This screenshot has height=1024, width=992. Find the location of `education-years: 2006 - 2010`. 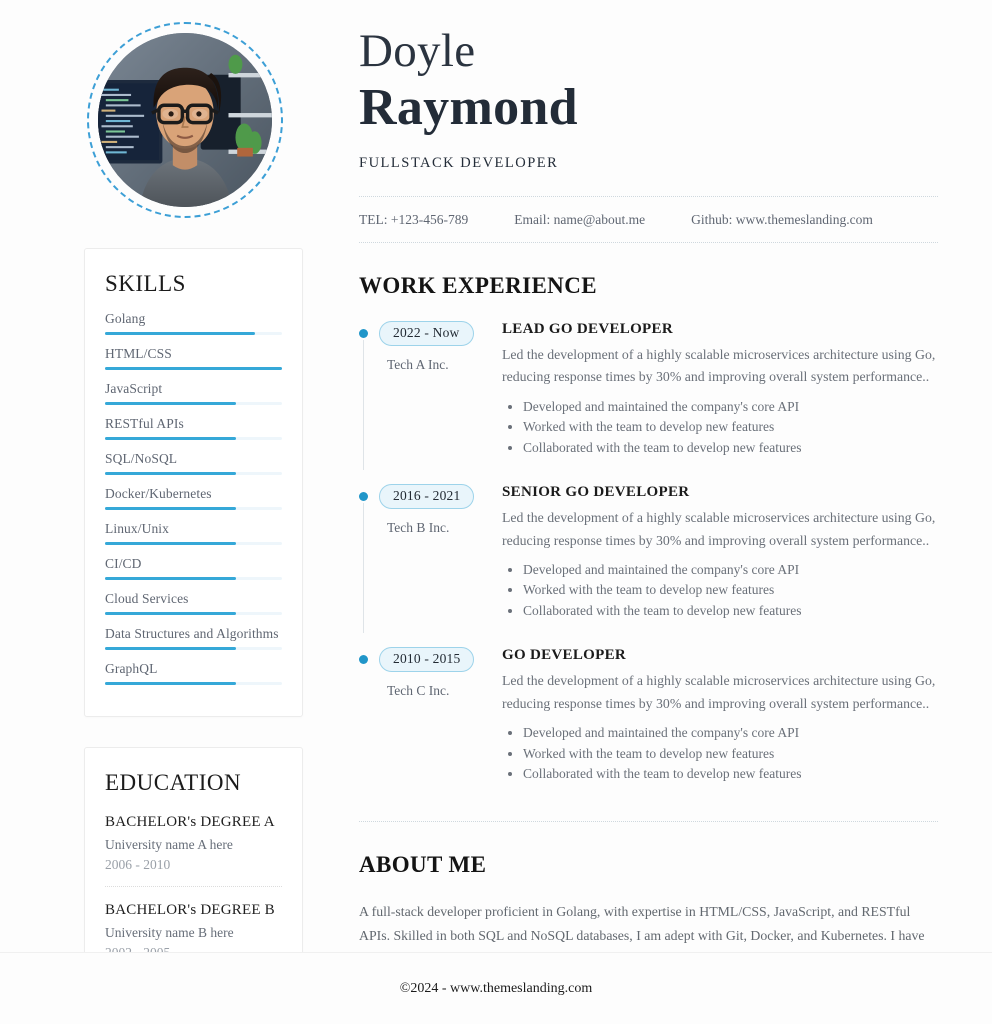

education-years: 2006 - 2010 is located at coordinates (138, 864).